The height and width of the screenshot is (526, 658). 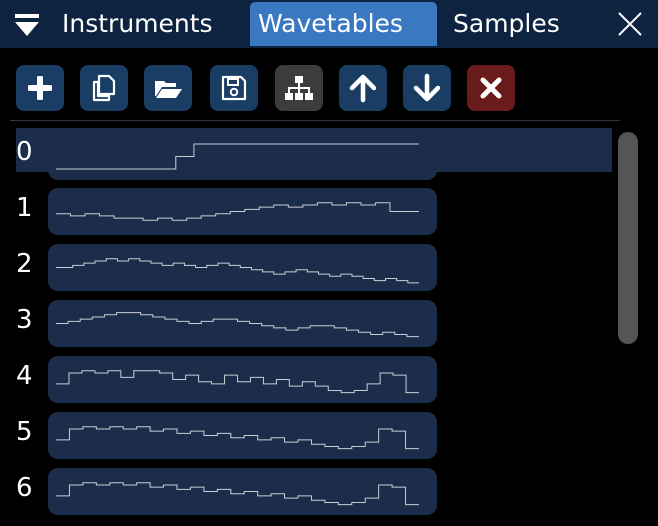 I want to click on move-down-button, so click(x=427, y=88).